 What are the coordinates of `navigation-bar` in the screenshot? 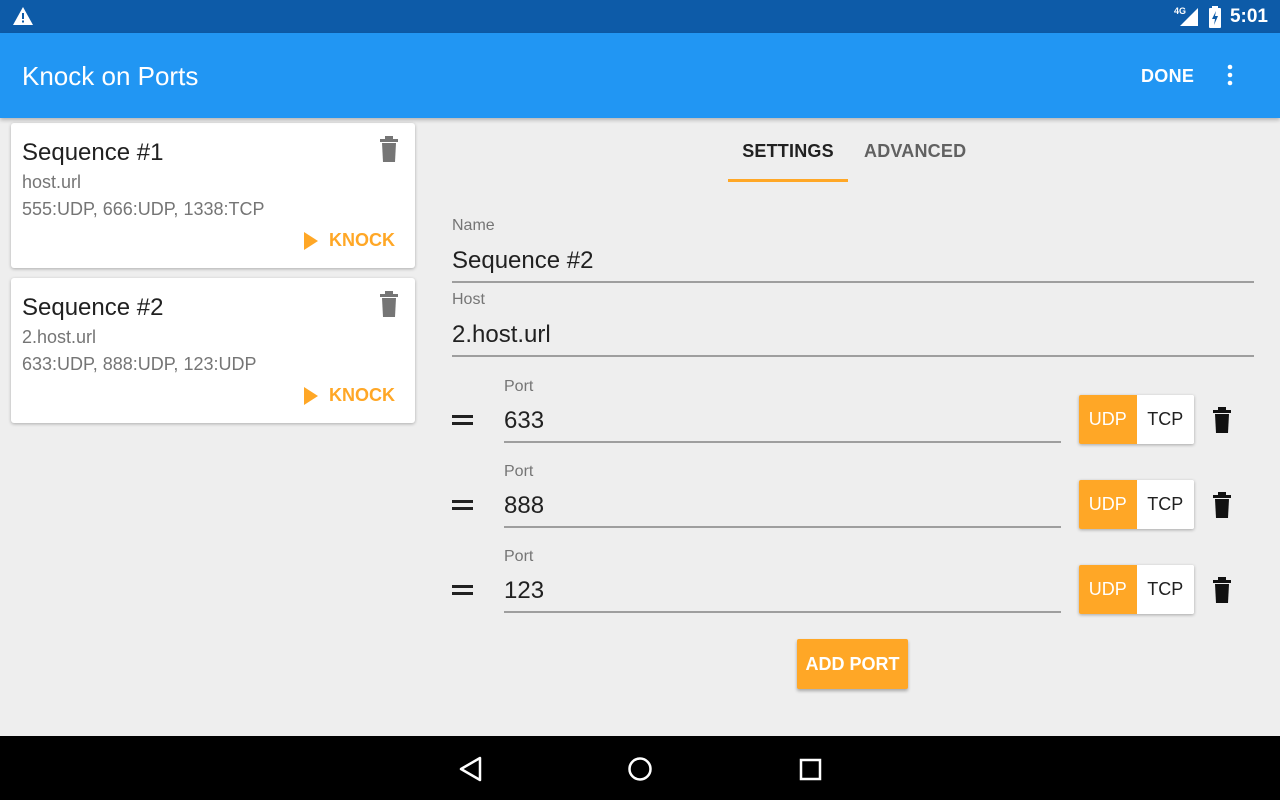 It's located at (640, 768).